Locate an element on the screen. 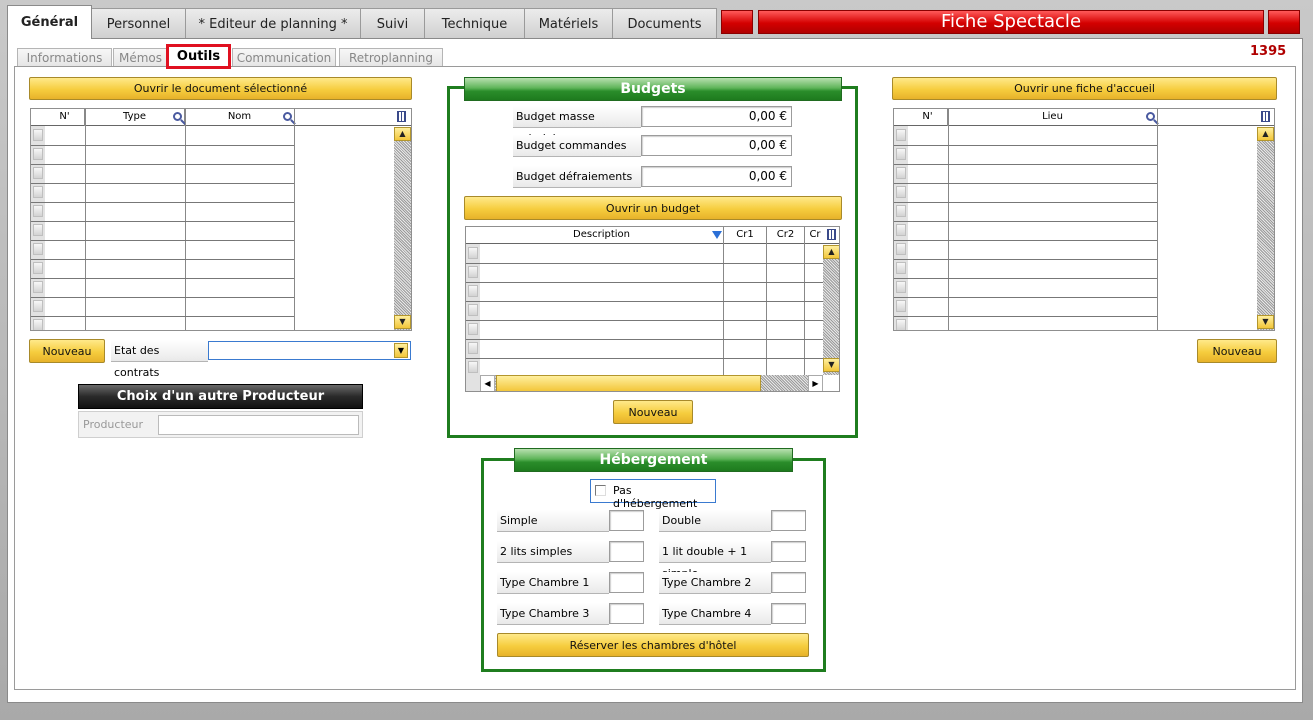 Image resolution: width=1313 pixels, height=720 pixels. budget-orders-label: Budget commandes is located at coordinates (577, 146).